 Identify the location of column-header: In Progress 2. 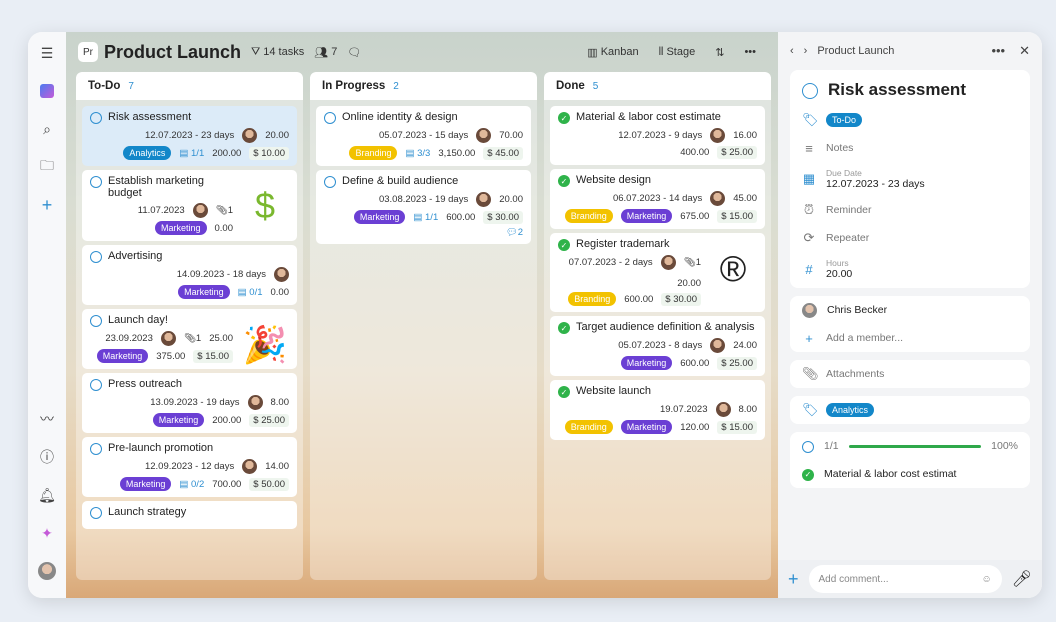
(423, 86).